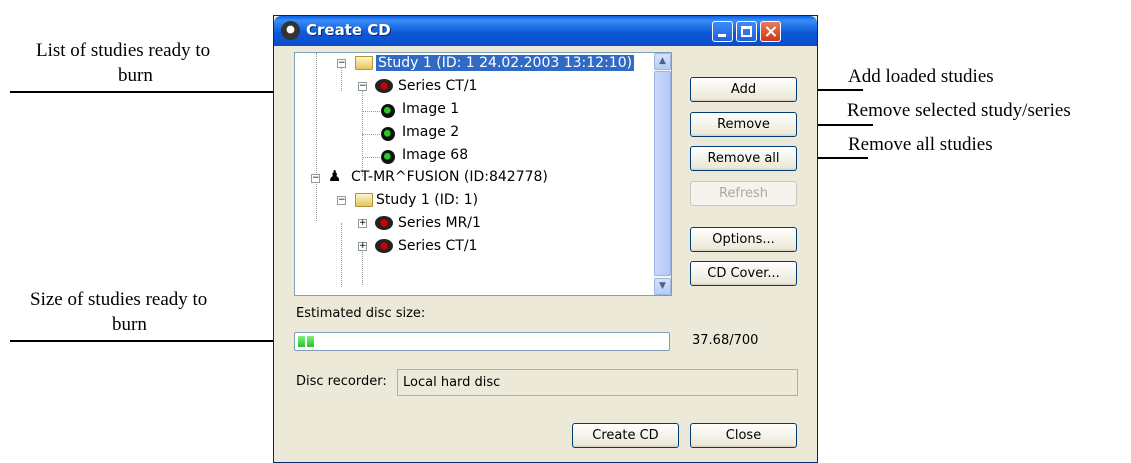 The width and height of the screenshot is (1131, 463). Describe the element at coordinates (348, 30) in the screenshot. I see `window-title: Create CD` at that location.